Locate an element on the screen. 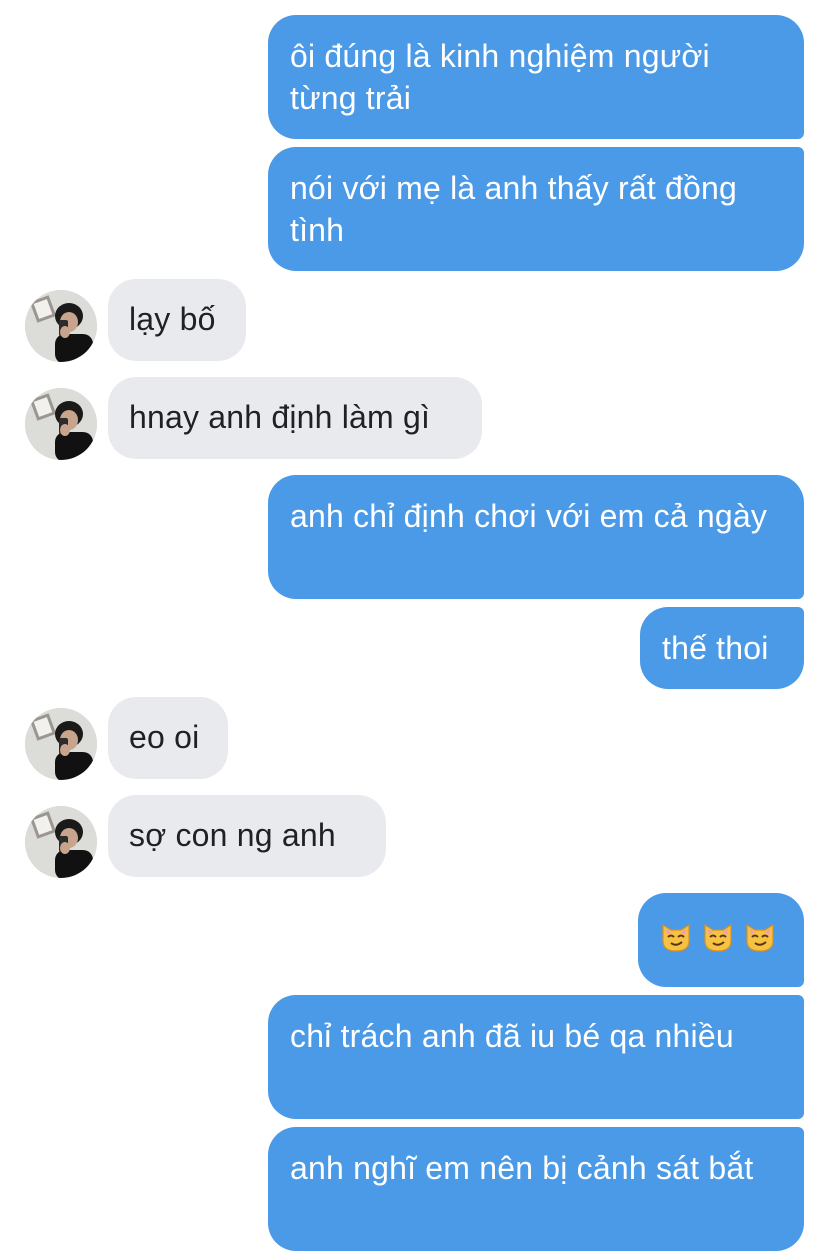 This screenshot has width=828, height=1255. emoji-row is located at coordinates (721, 933).